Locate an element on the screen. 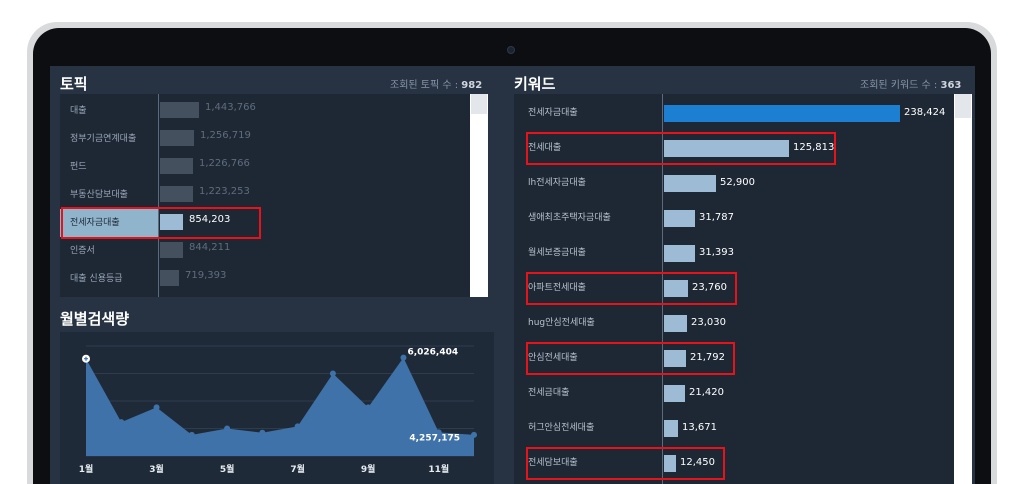 The width and height of the screenshot is (1024, 484). keyword-row: hug안심전세대출 23,030 is located at coordinates (734, 322).